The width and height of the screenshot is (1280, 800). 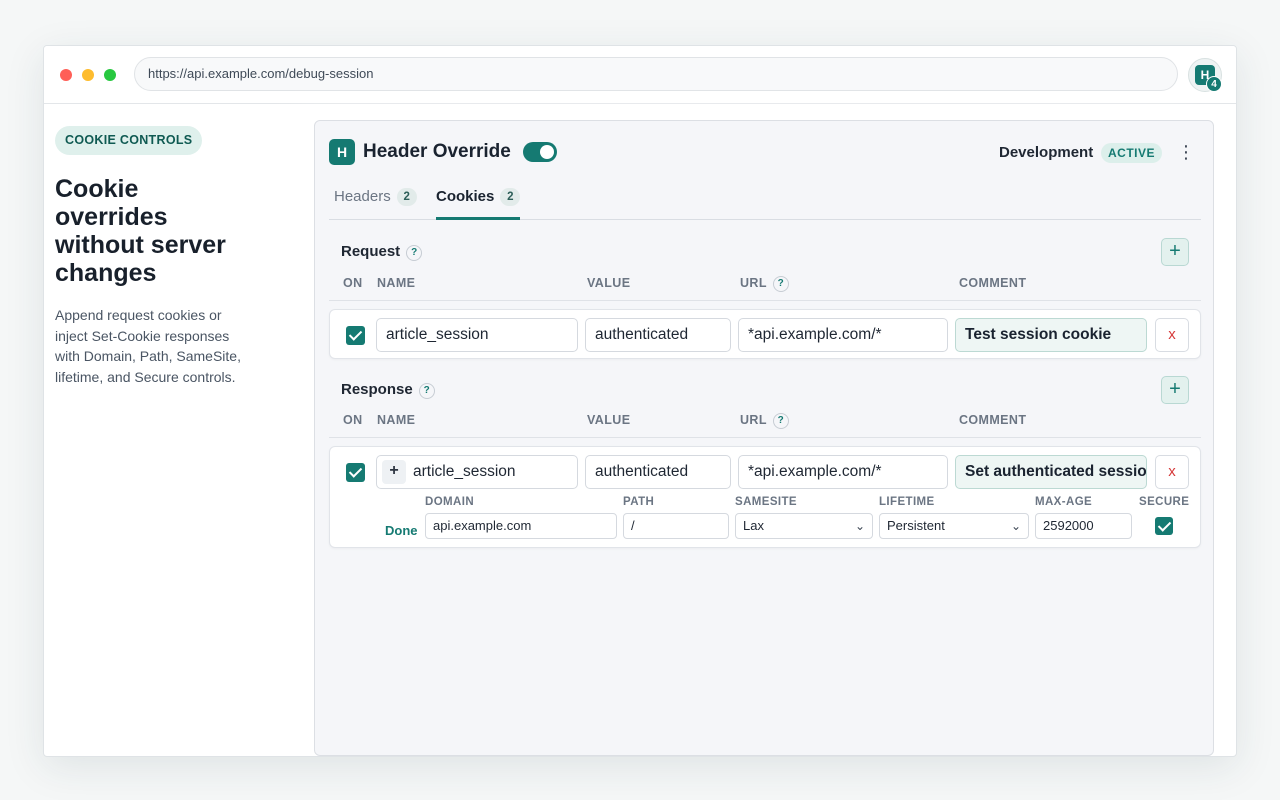 What do you see at coordinates (353, 283) in the screenshot?
I see `col-on: ON` at bounding box center [353, 283].